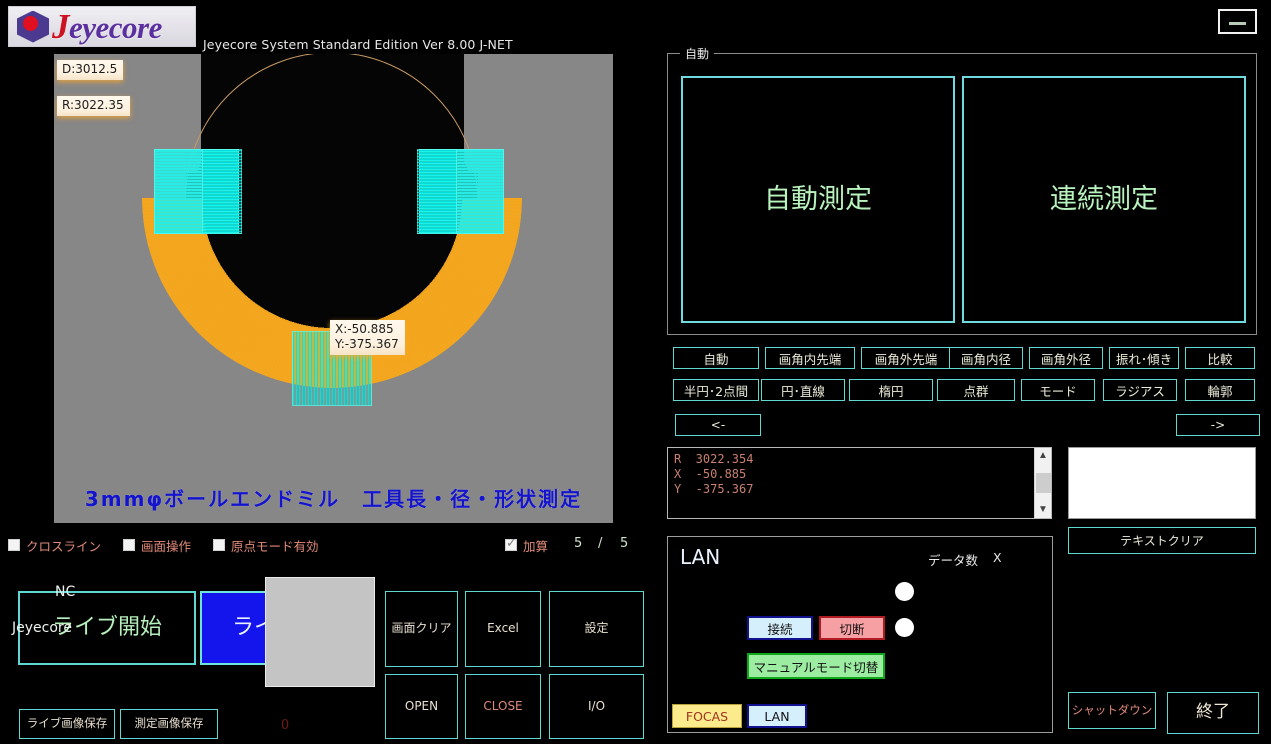 The height and width of the screenshot is (744, 1271). What do you see at coordinates (1162, 483) in the screenshot?
I see `secondary-text-panel` at bounding box center [1162, 483].